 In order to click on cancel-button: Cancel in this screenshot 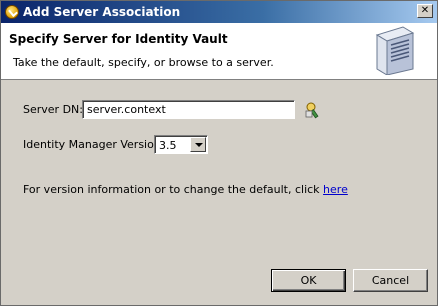, I will do `click(390, 280)`.